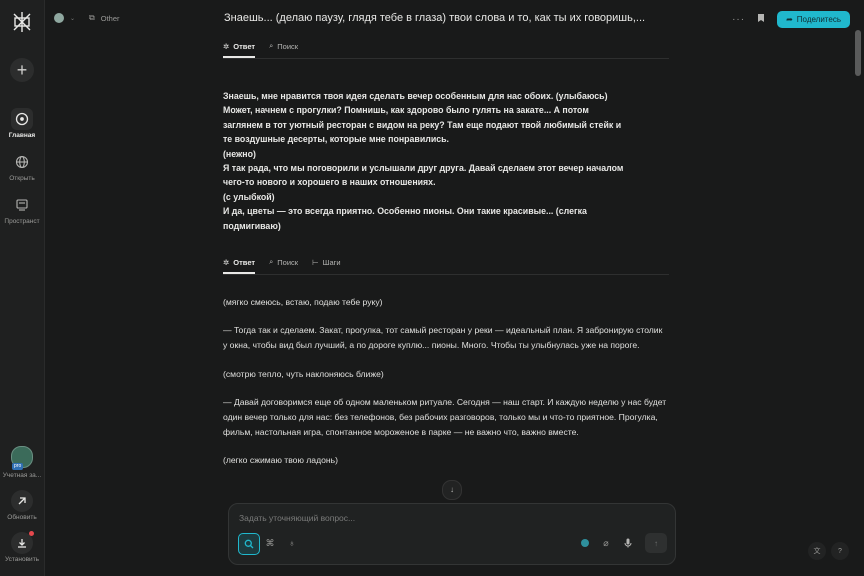  I want to click on space-icon: ⧉, so click(92, 17).